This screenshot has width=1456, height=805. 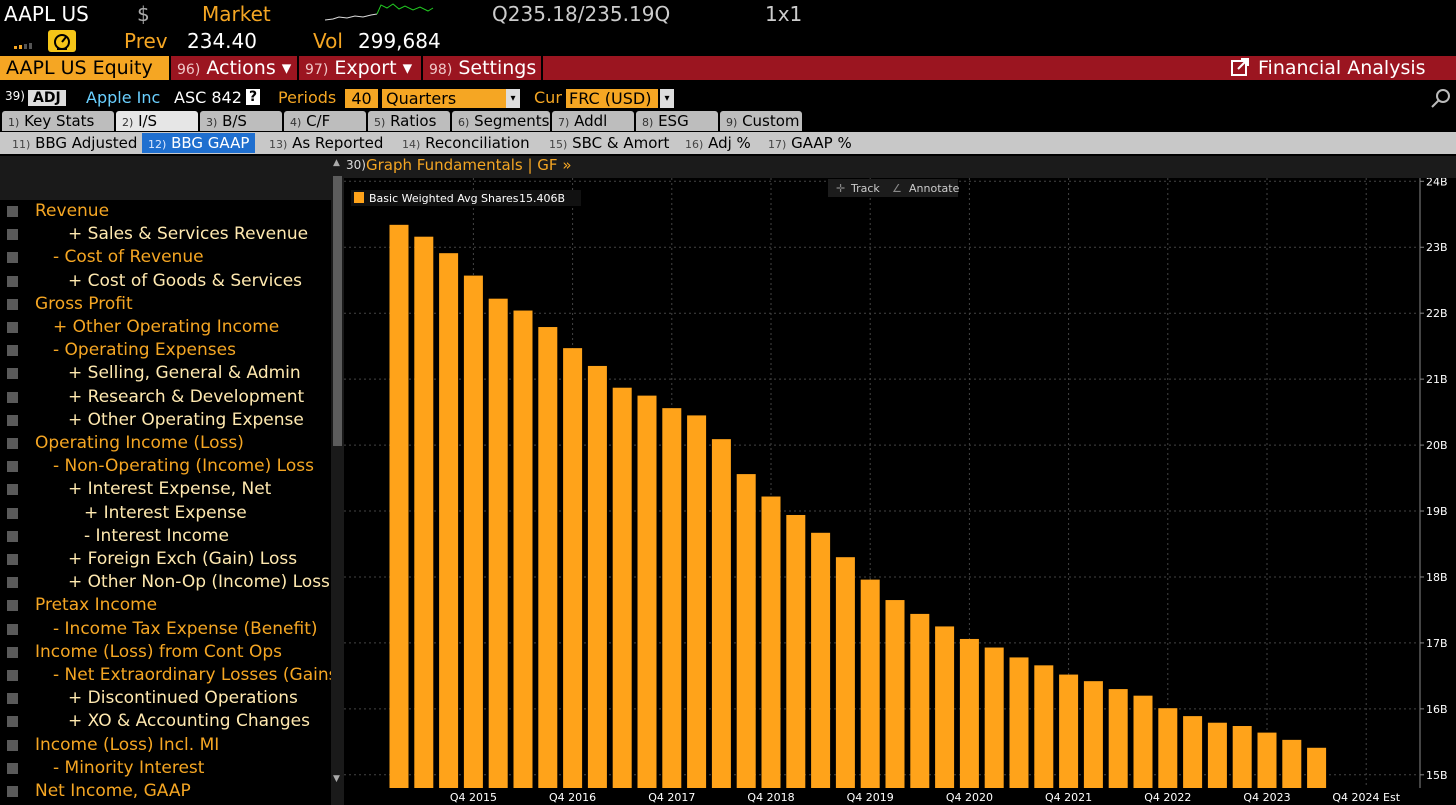 I want to click on line-item: - Cost of Revenue, so click(x=165, y=257).